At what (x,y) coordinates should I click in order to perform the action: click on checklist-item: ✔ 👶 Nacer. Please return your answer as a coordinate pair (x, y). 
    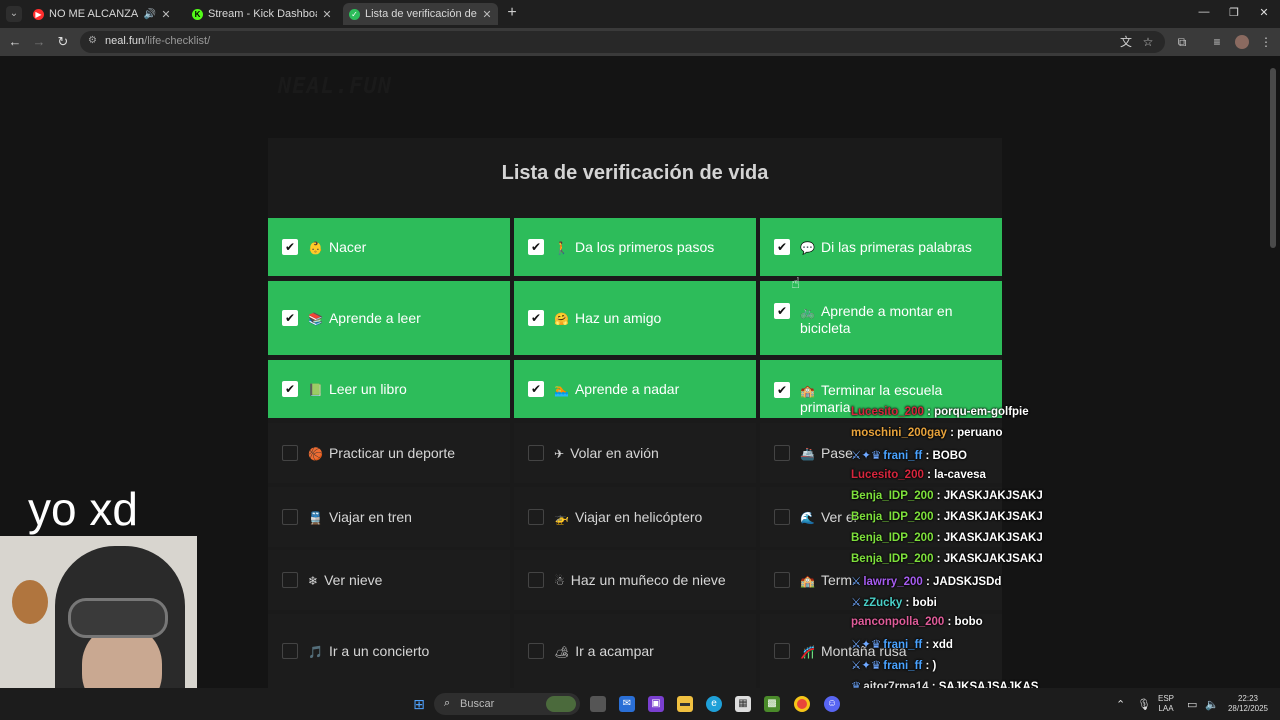
    Looking at the image, I should click on (389, 247).